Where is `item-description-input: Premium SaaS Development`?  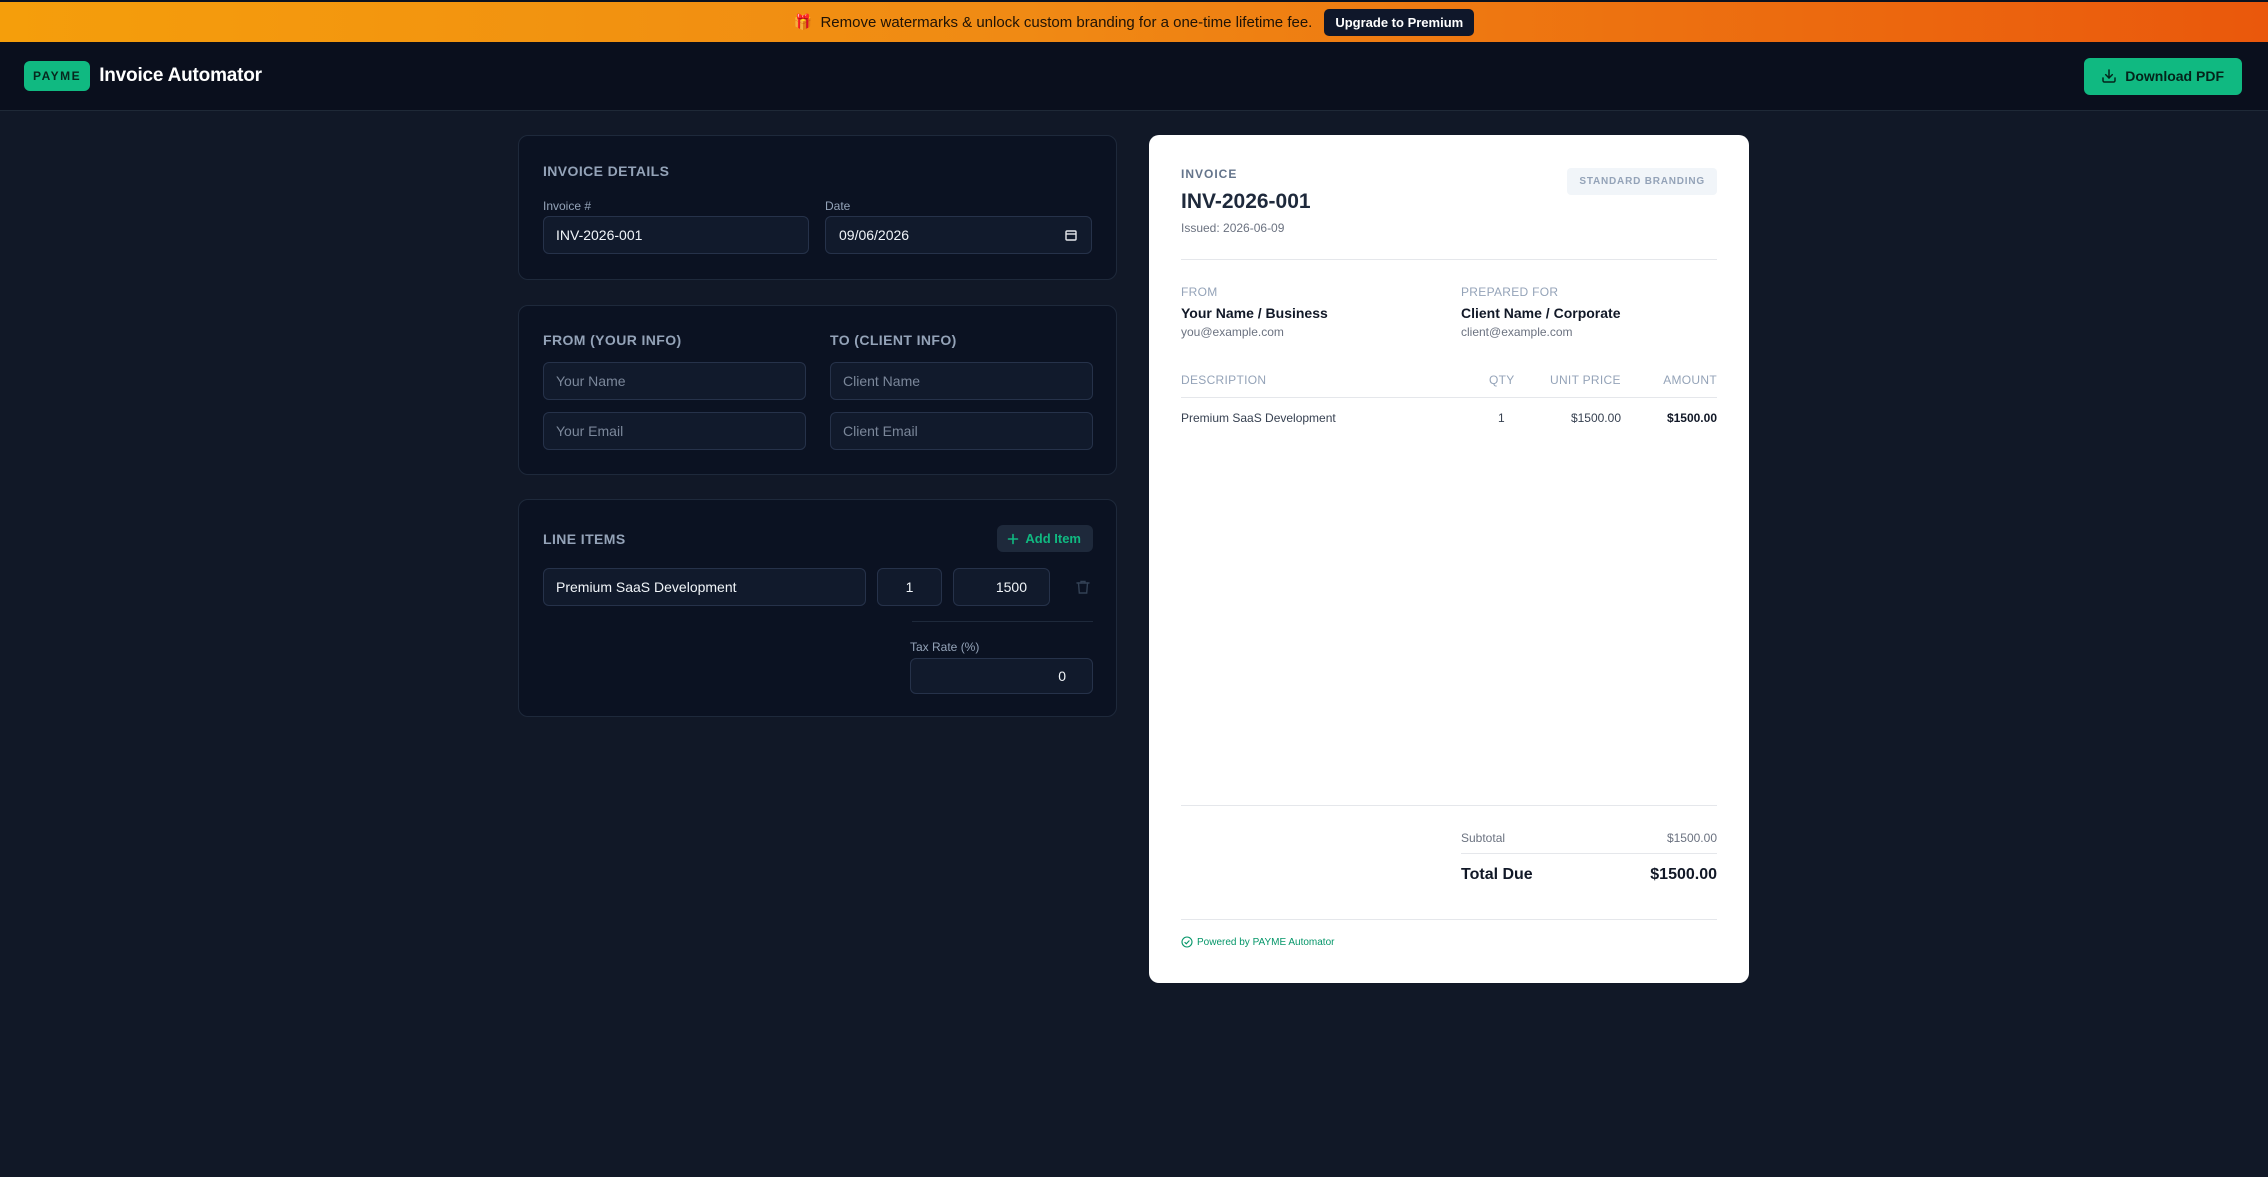
item-description-input: Premium SaaS Development is located at coordinates (704, 587).